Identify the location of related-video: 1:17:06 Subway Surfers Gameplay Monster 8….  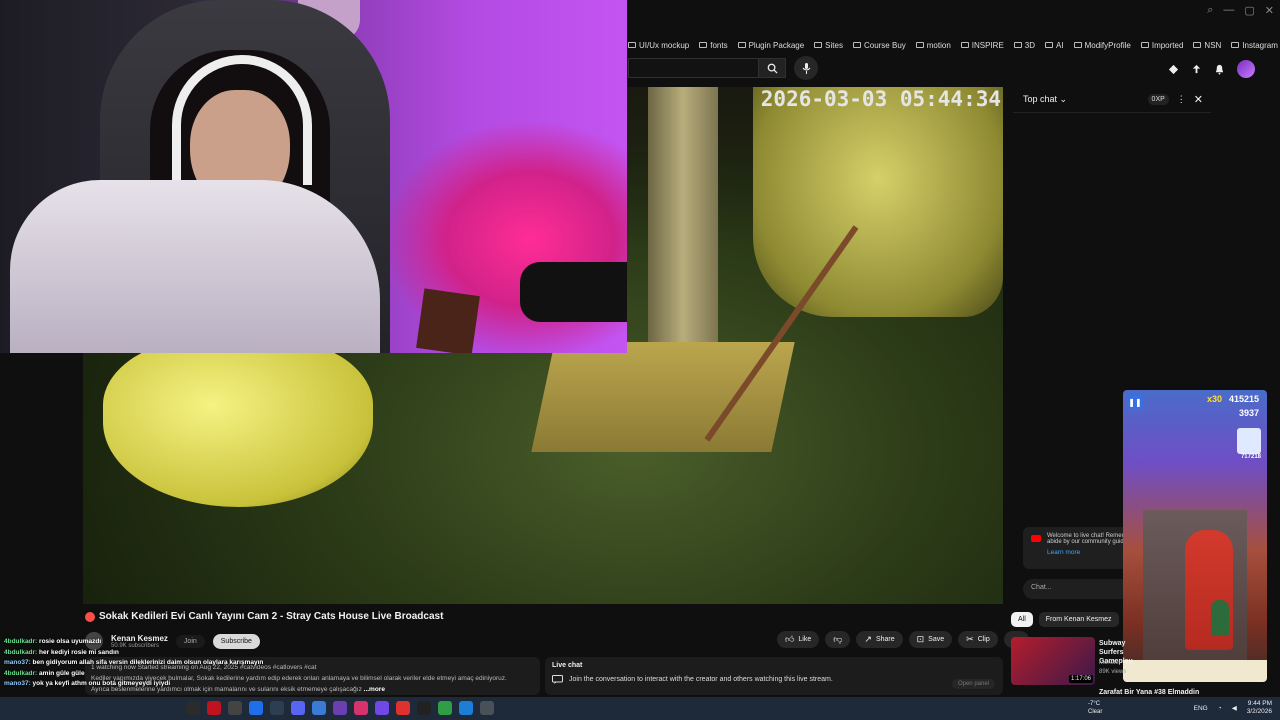
(1071, 662).